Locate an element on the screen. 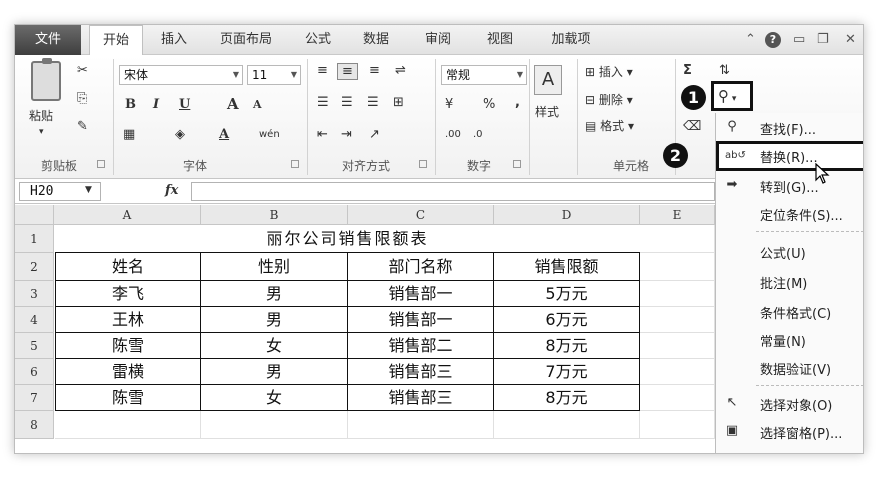 The width and height of the screenshot is (879, 483). column-header-d: D is located at coordinates (567, 215).